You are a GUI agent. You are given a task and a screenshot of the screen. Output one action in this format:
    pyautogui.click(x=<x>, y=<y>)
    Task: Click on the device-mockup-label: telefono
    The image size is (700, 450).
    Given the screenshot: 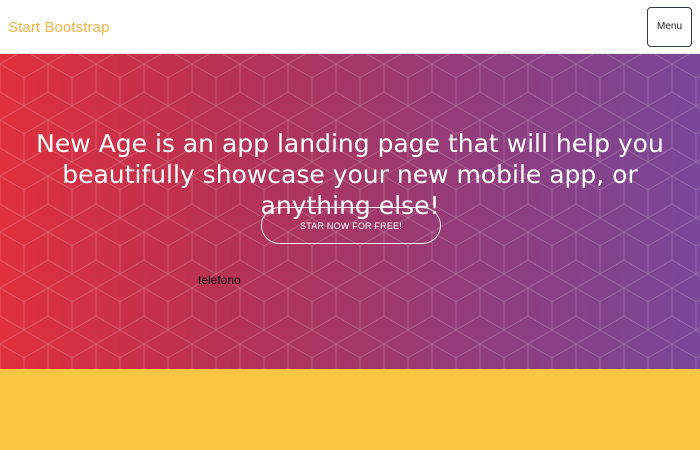 What is the action you would take?
    pyautogui.click(x=219, y=280)
    